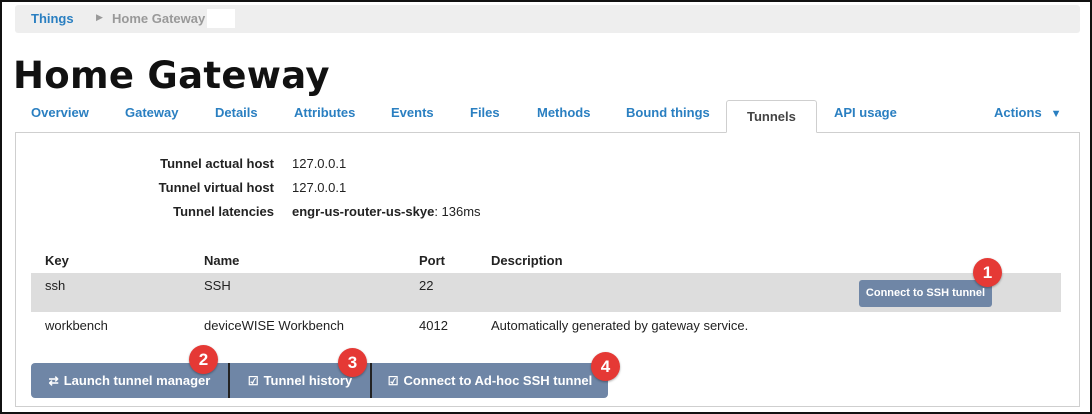 The width and height of the screenshot is (1092, 414). I want to click on callout-marker-4: 4, so click(605, 366).